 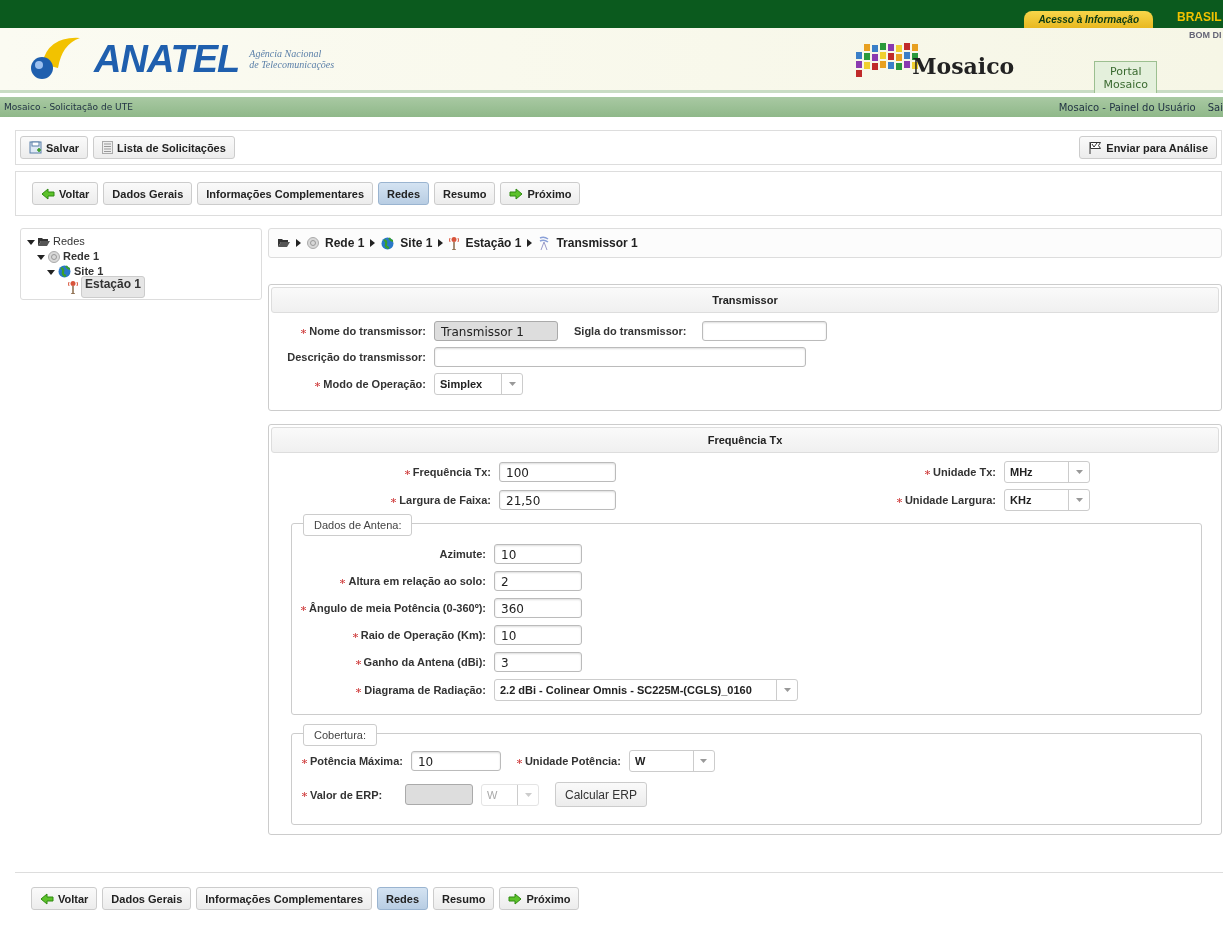 What do you see at coordinates (81, 256) in the screenshot?
I see `tree-item: Rede 1` at bounding box center [81, 256].